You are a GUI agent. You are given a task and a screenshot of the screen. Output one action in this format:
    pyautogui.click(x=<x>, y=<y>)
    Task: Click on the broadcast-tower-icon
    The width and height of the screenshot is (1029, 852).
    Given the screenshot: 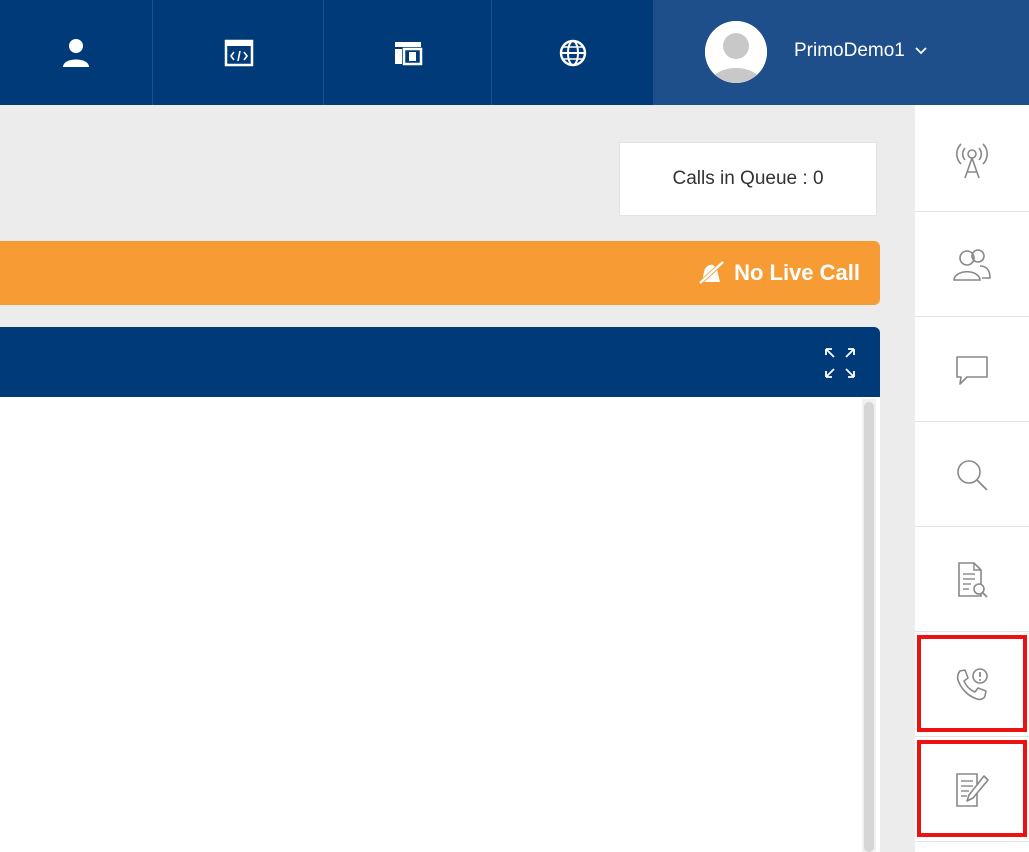 What is the action you would take?
    pyautogui.click(x=972, y=160)
    